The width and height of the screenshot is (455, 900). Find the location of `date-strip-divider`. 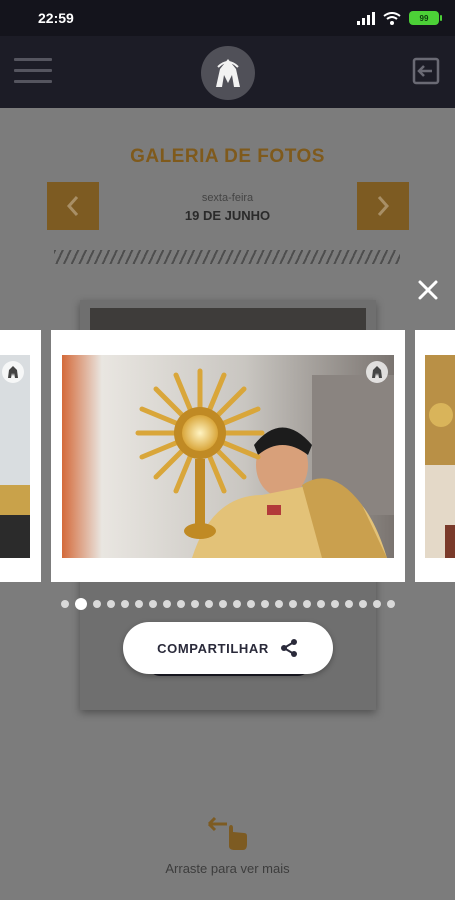

date-strip-divider is located at coordinates (227, 257).